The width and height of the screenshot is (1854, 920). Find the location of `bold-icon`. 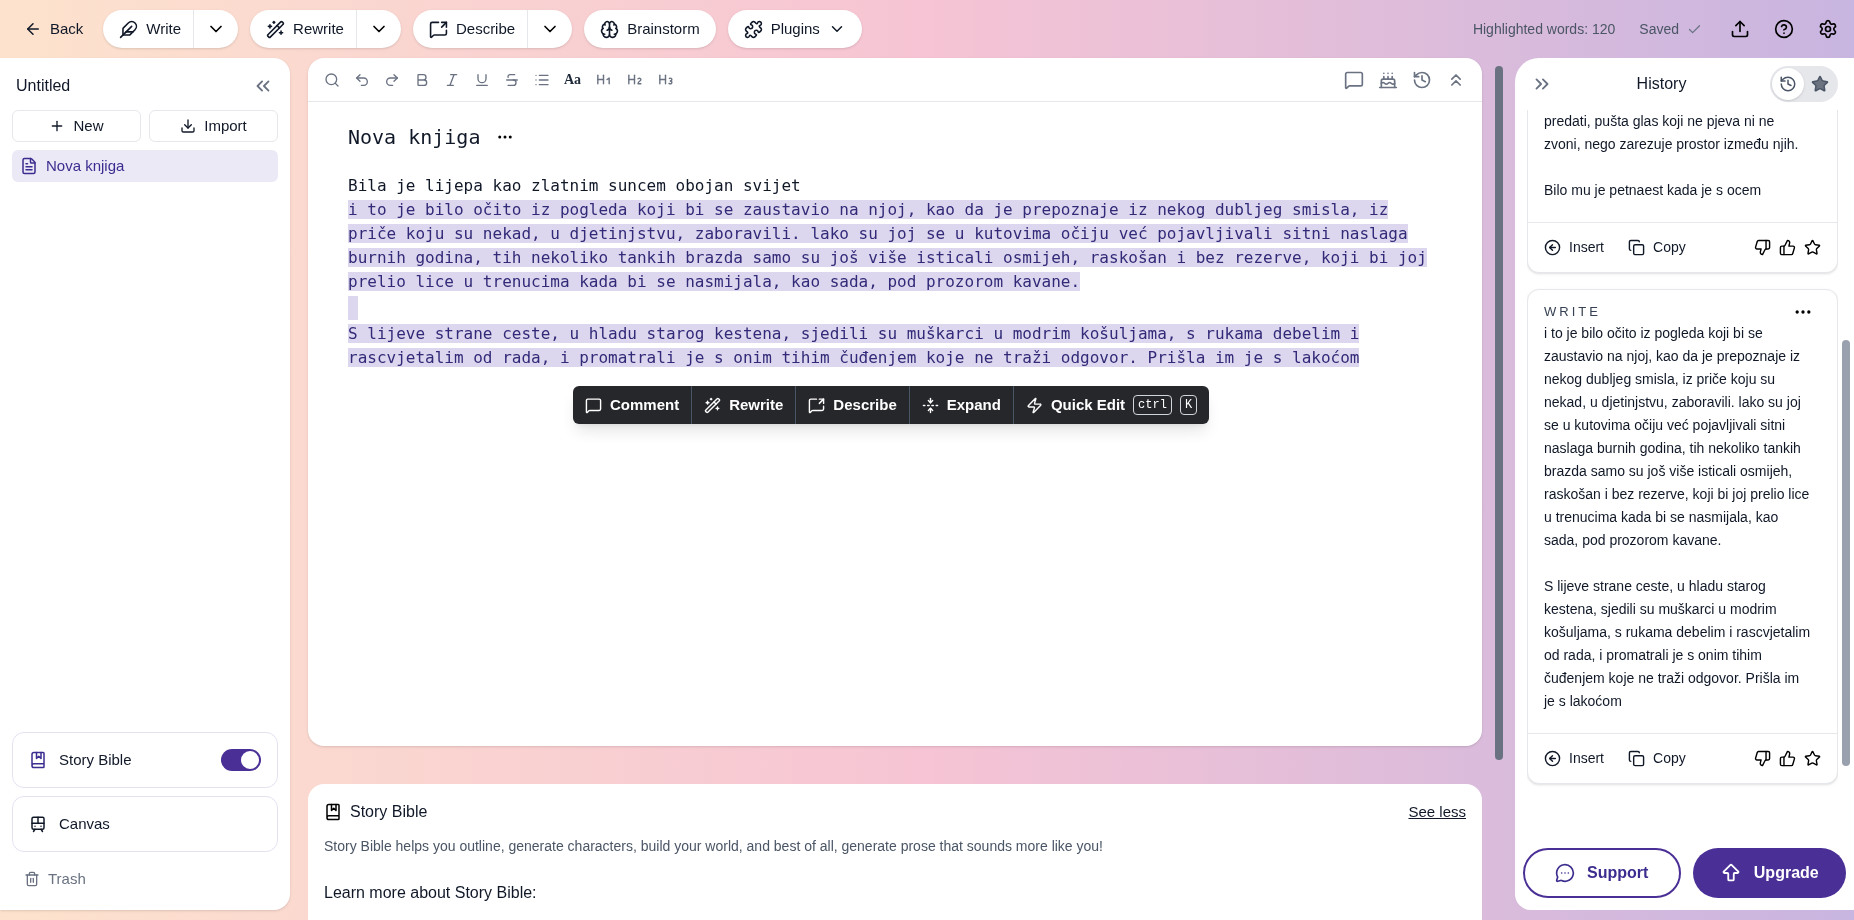

bold-icon is located at coordinates (422, 79).